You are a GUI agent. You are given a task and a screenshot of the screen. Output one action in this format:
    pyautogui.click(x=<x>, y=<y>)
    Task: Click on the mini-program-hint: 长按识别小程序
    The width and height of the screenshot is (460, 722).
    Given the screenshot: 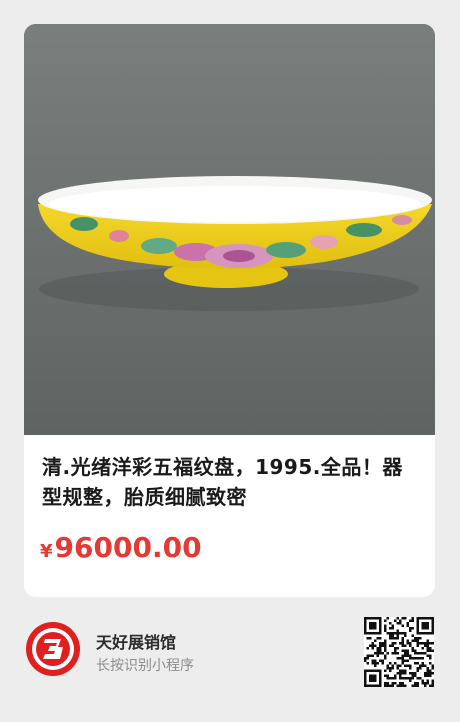 What is the action you would take?
    pyautogui.click(x=145, y=666)
    